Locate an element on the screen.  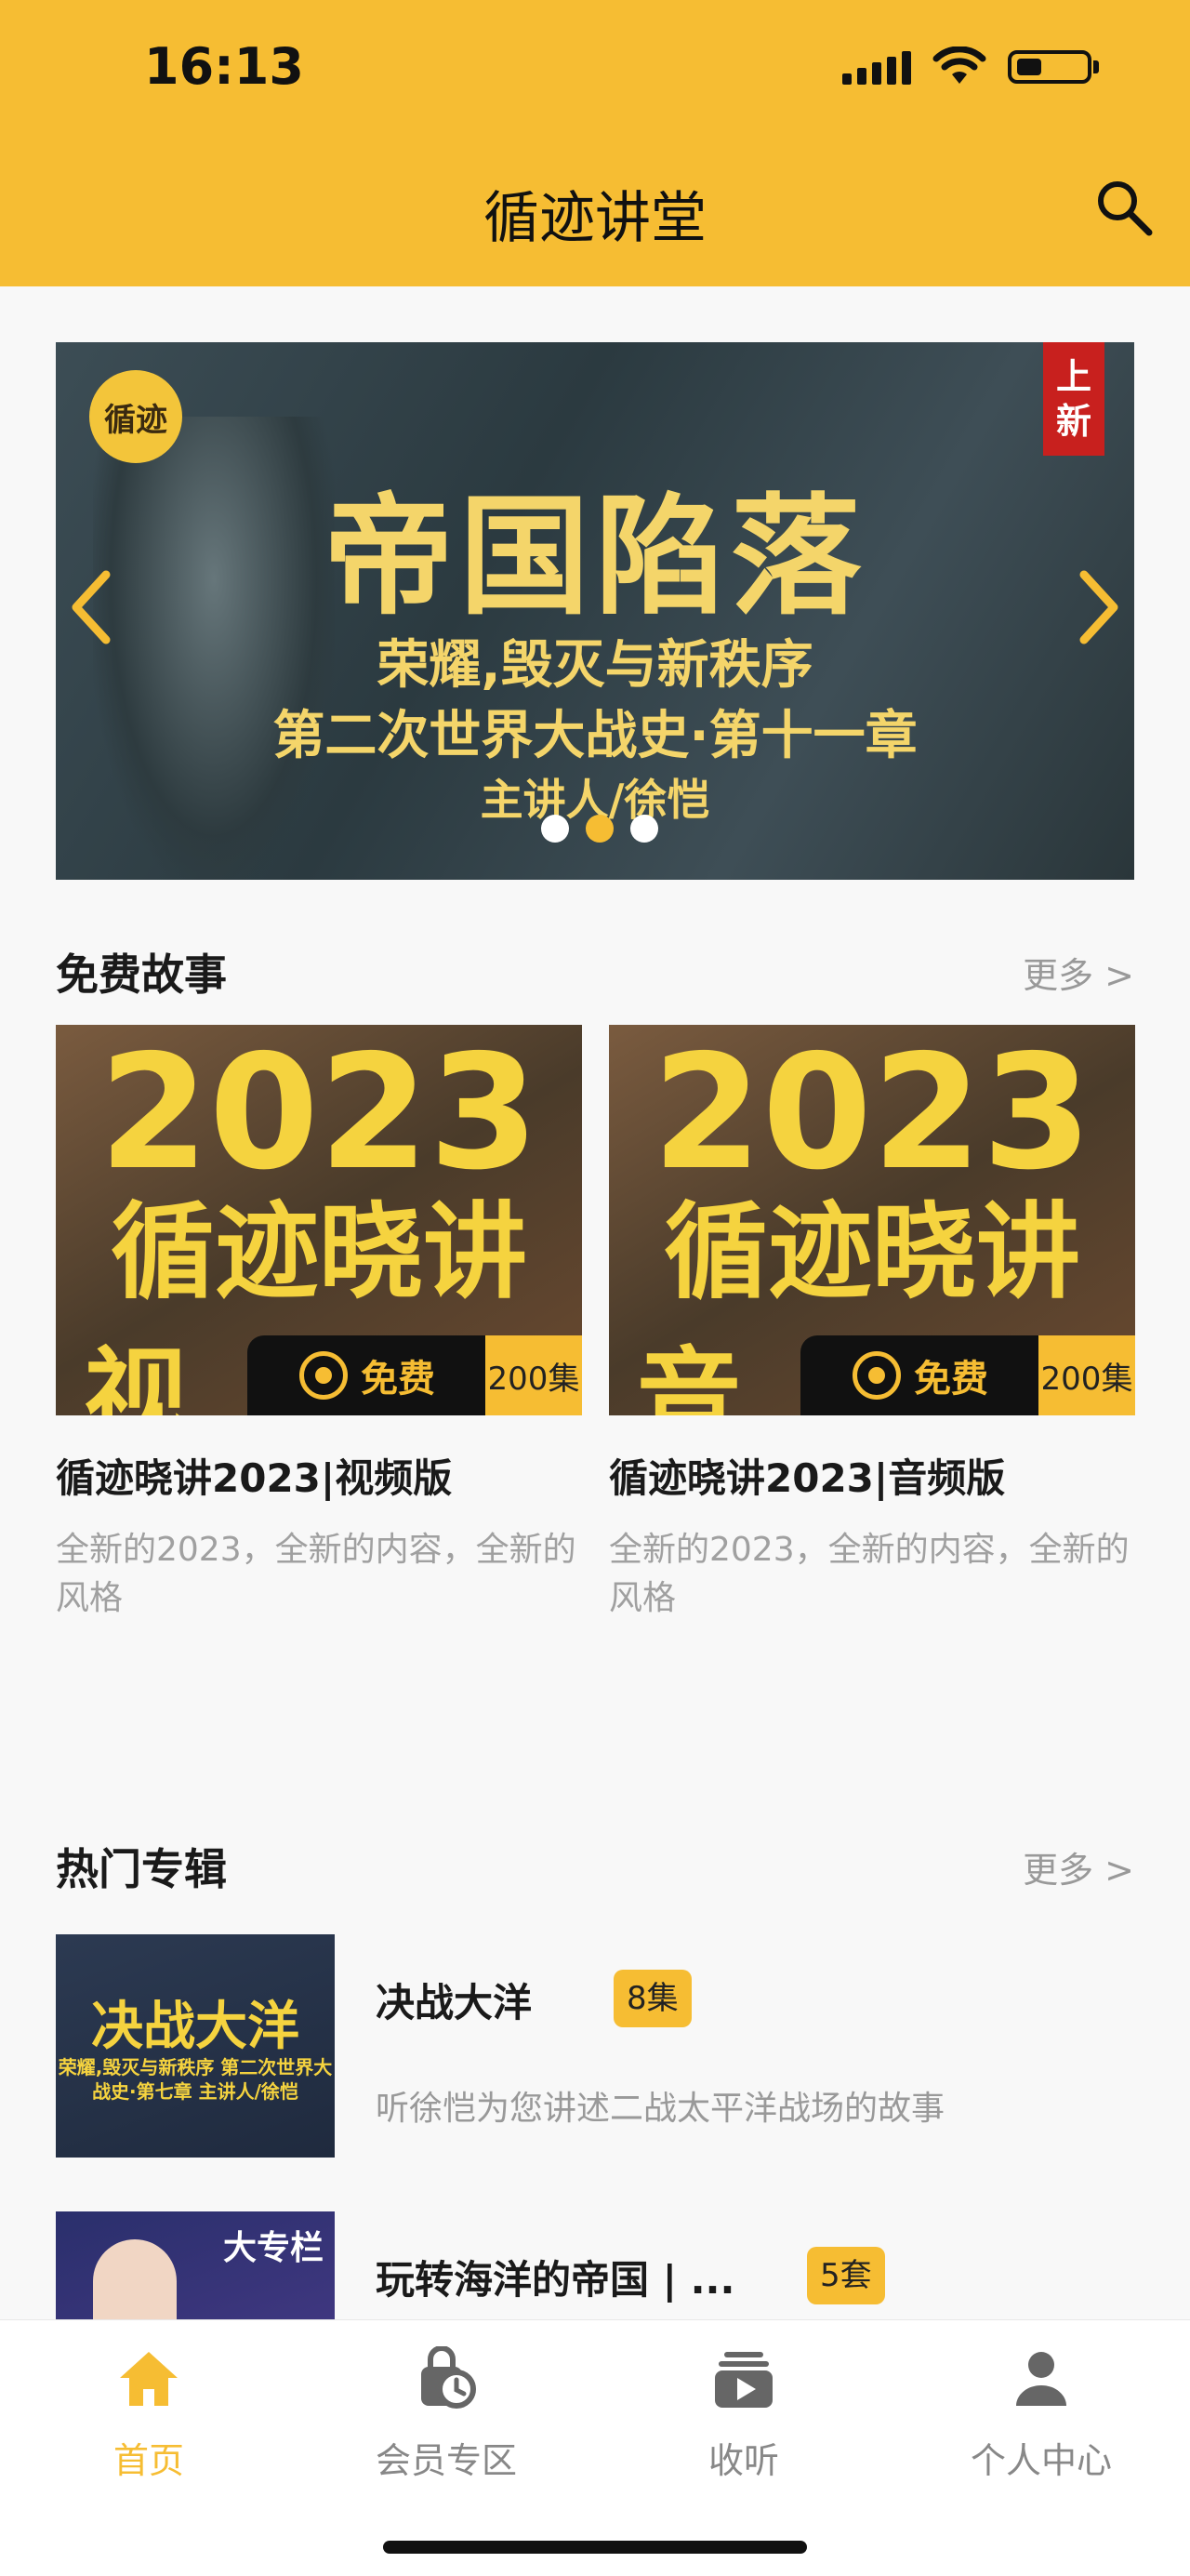
top-header: 16:13 循迹讲堂 is located at coordinates (595, 143).